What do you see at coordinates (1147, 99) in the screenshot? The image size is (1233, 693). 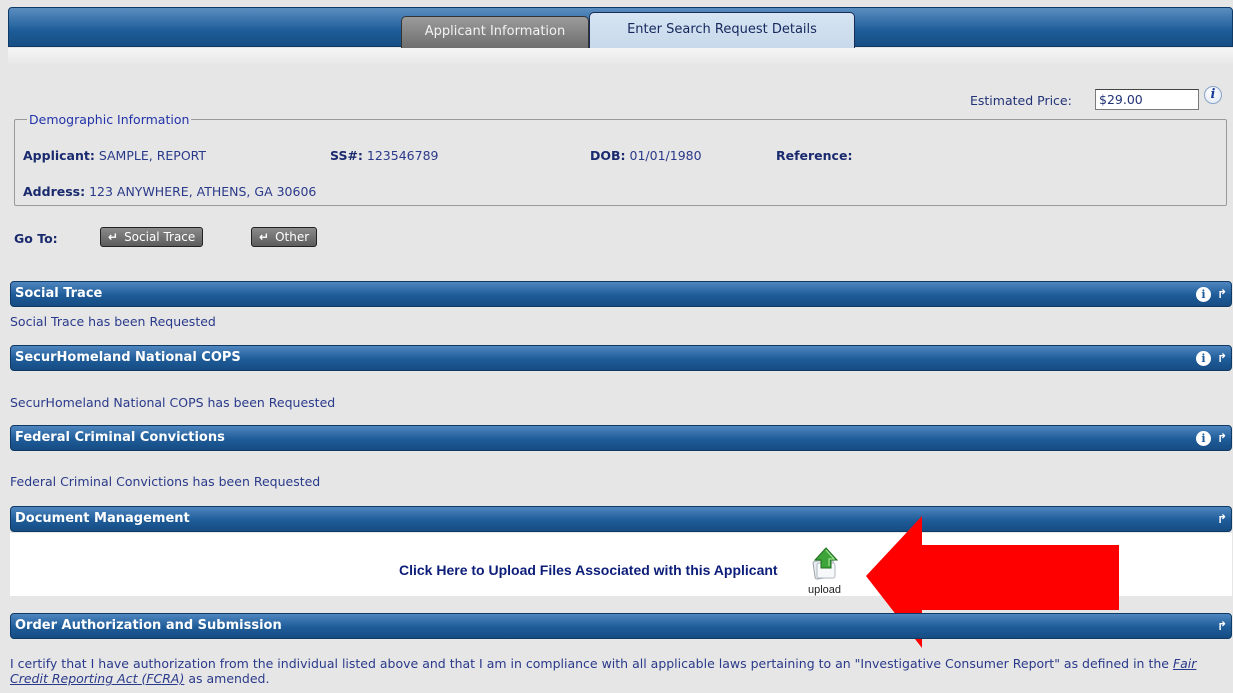 I see `estimated-price-input` at bounding box center [1147, 99].